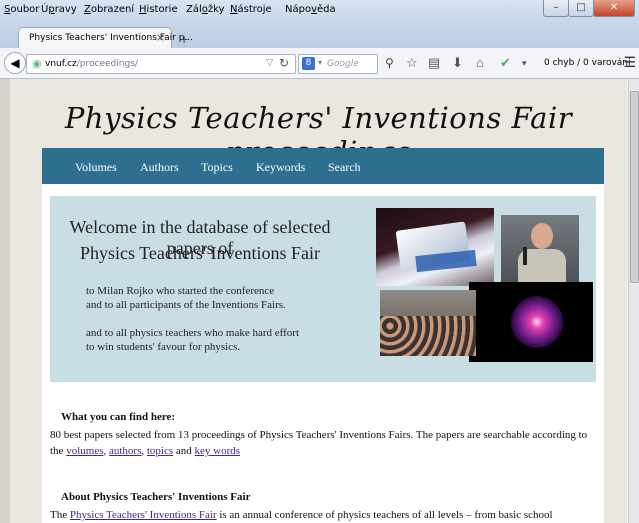 Image resolution: width=639 pixels, height=523 pixels. Describe the element at coordinates (587, 63) in the screenshot. I see `validator-status: 0 chyb / 0 varování` at that location.